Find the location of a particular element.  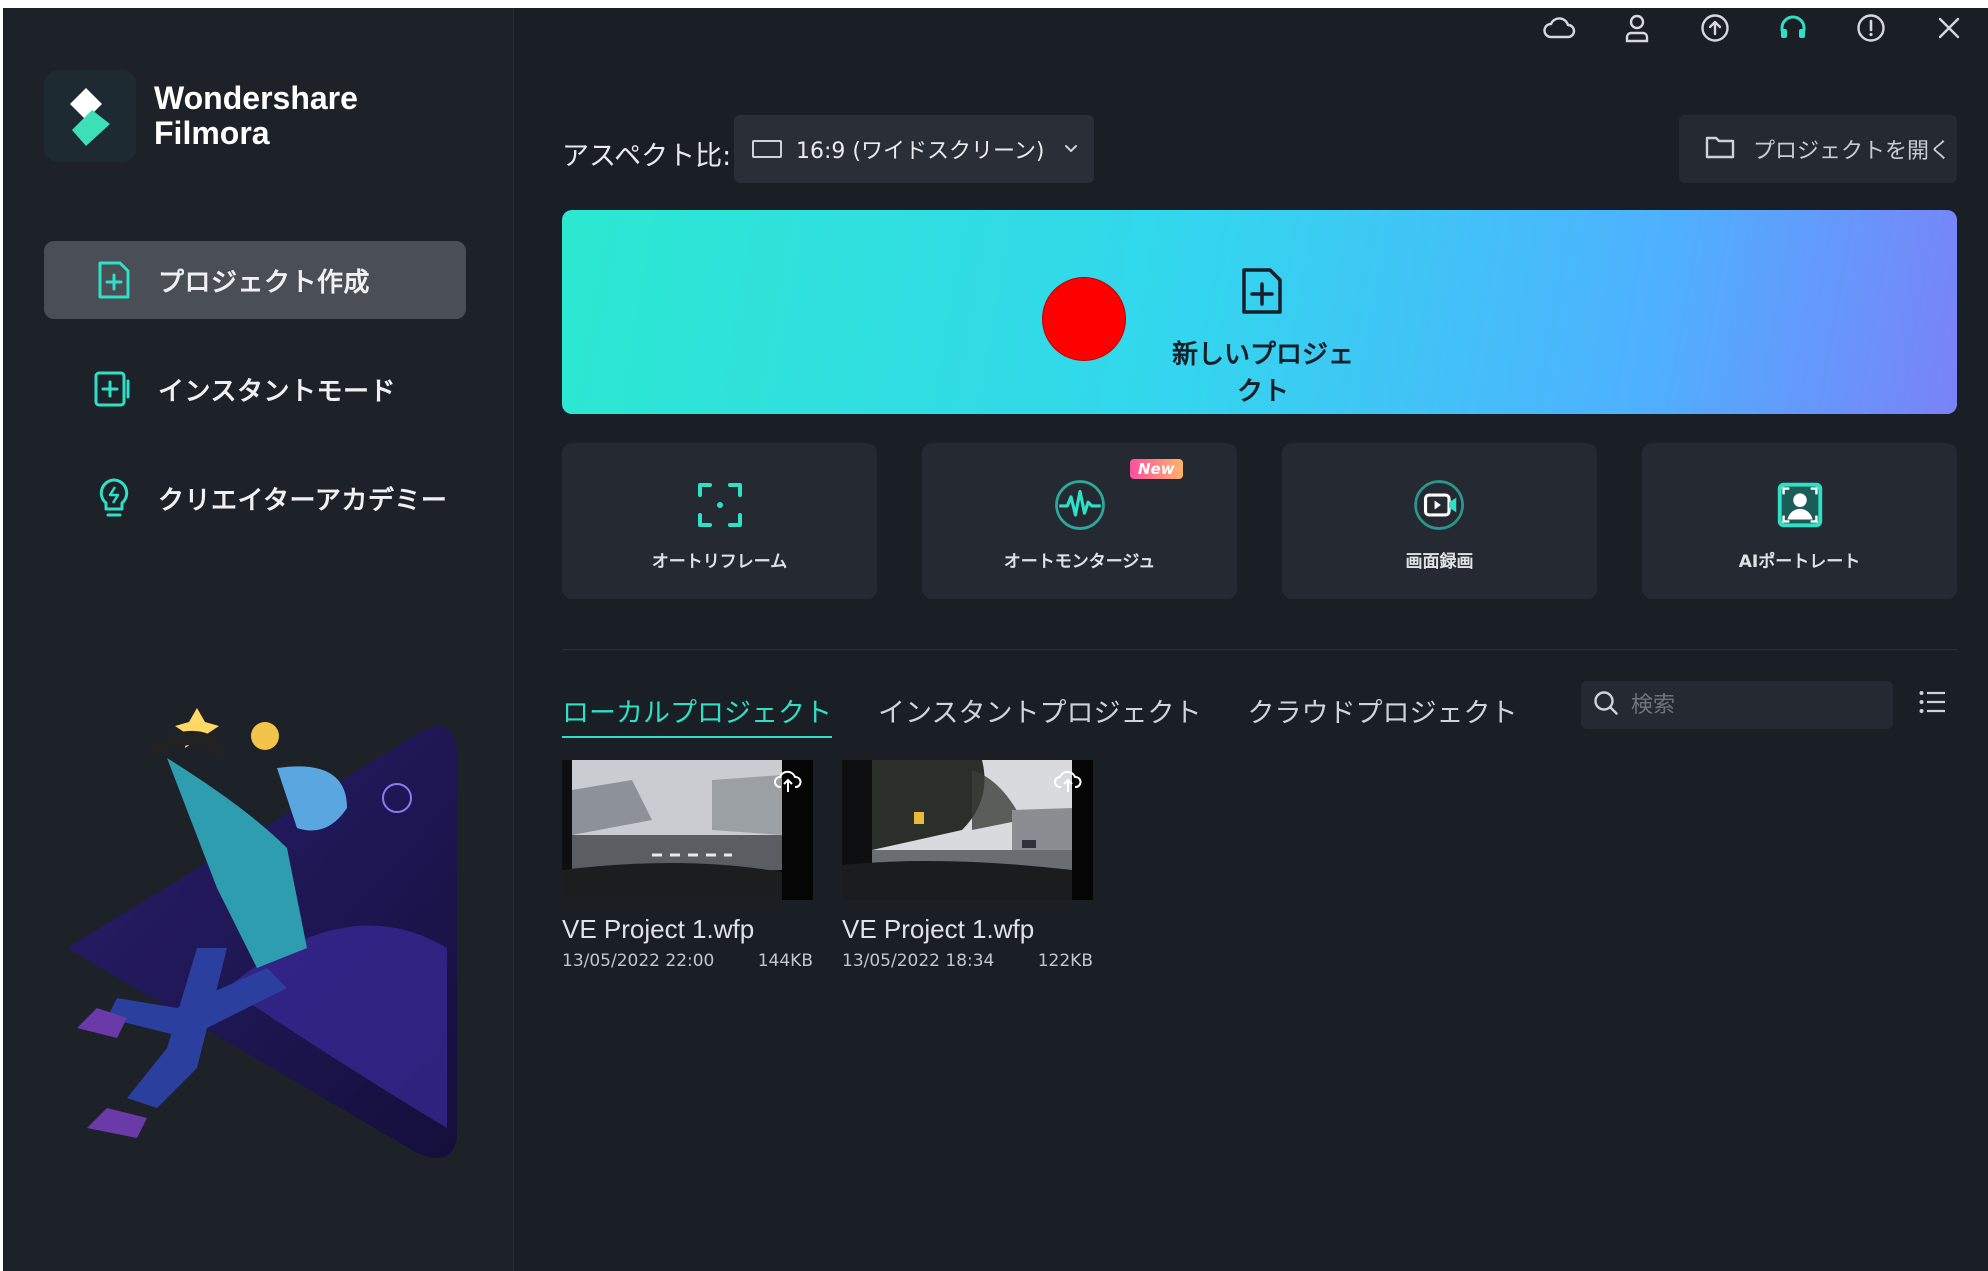

sidebar-illustration is located at coordinates (257, 938).